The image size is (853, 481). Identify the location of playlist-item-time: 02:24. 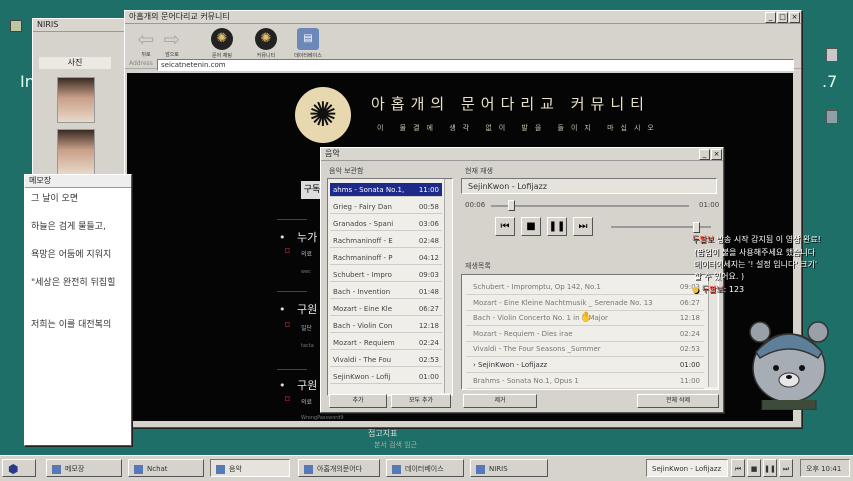
(689, 333).